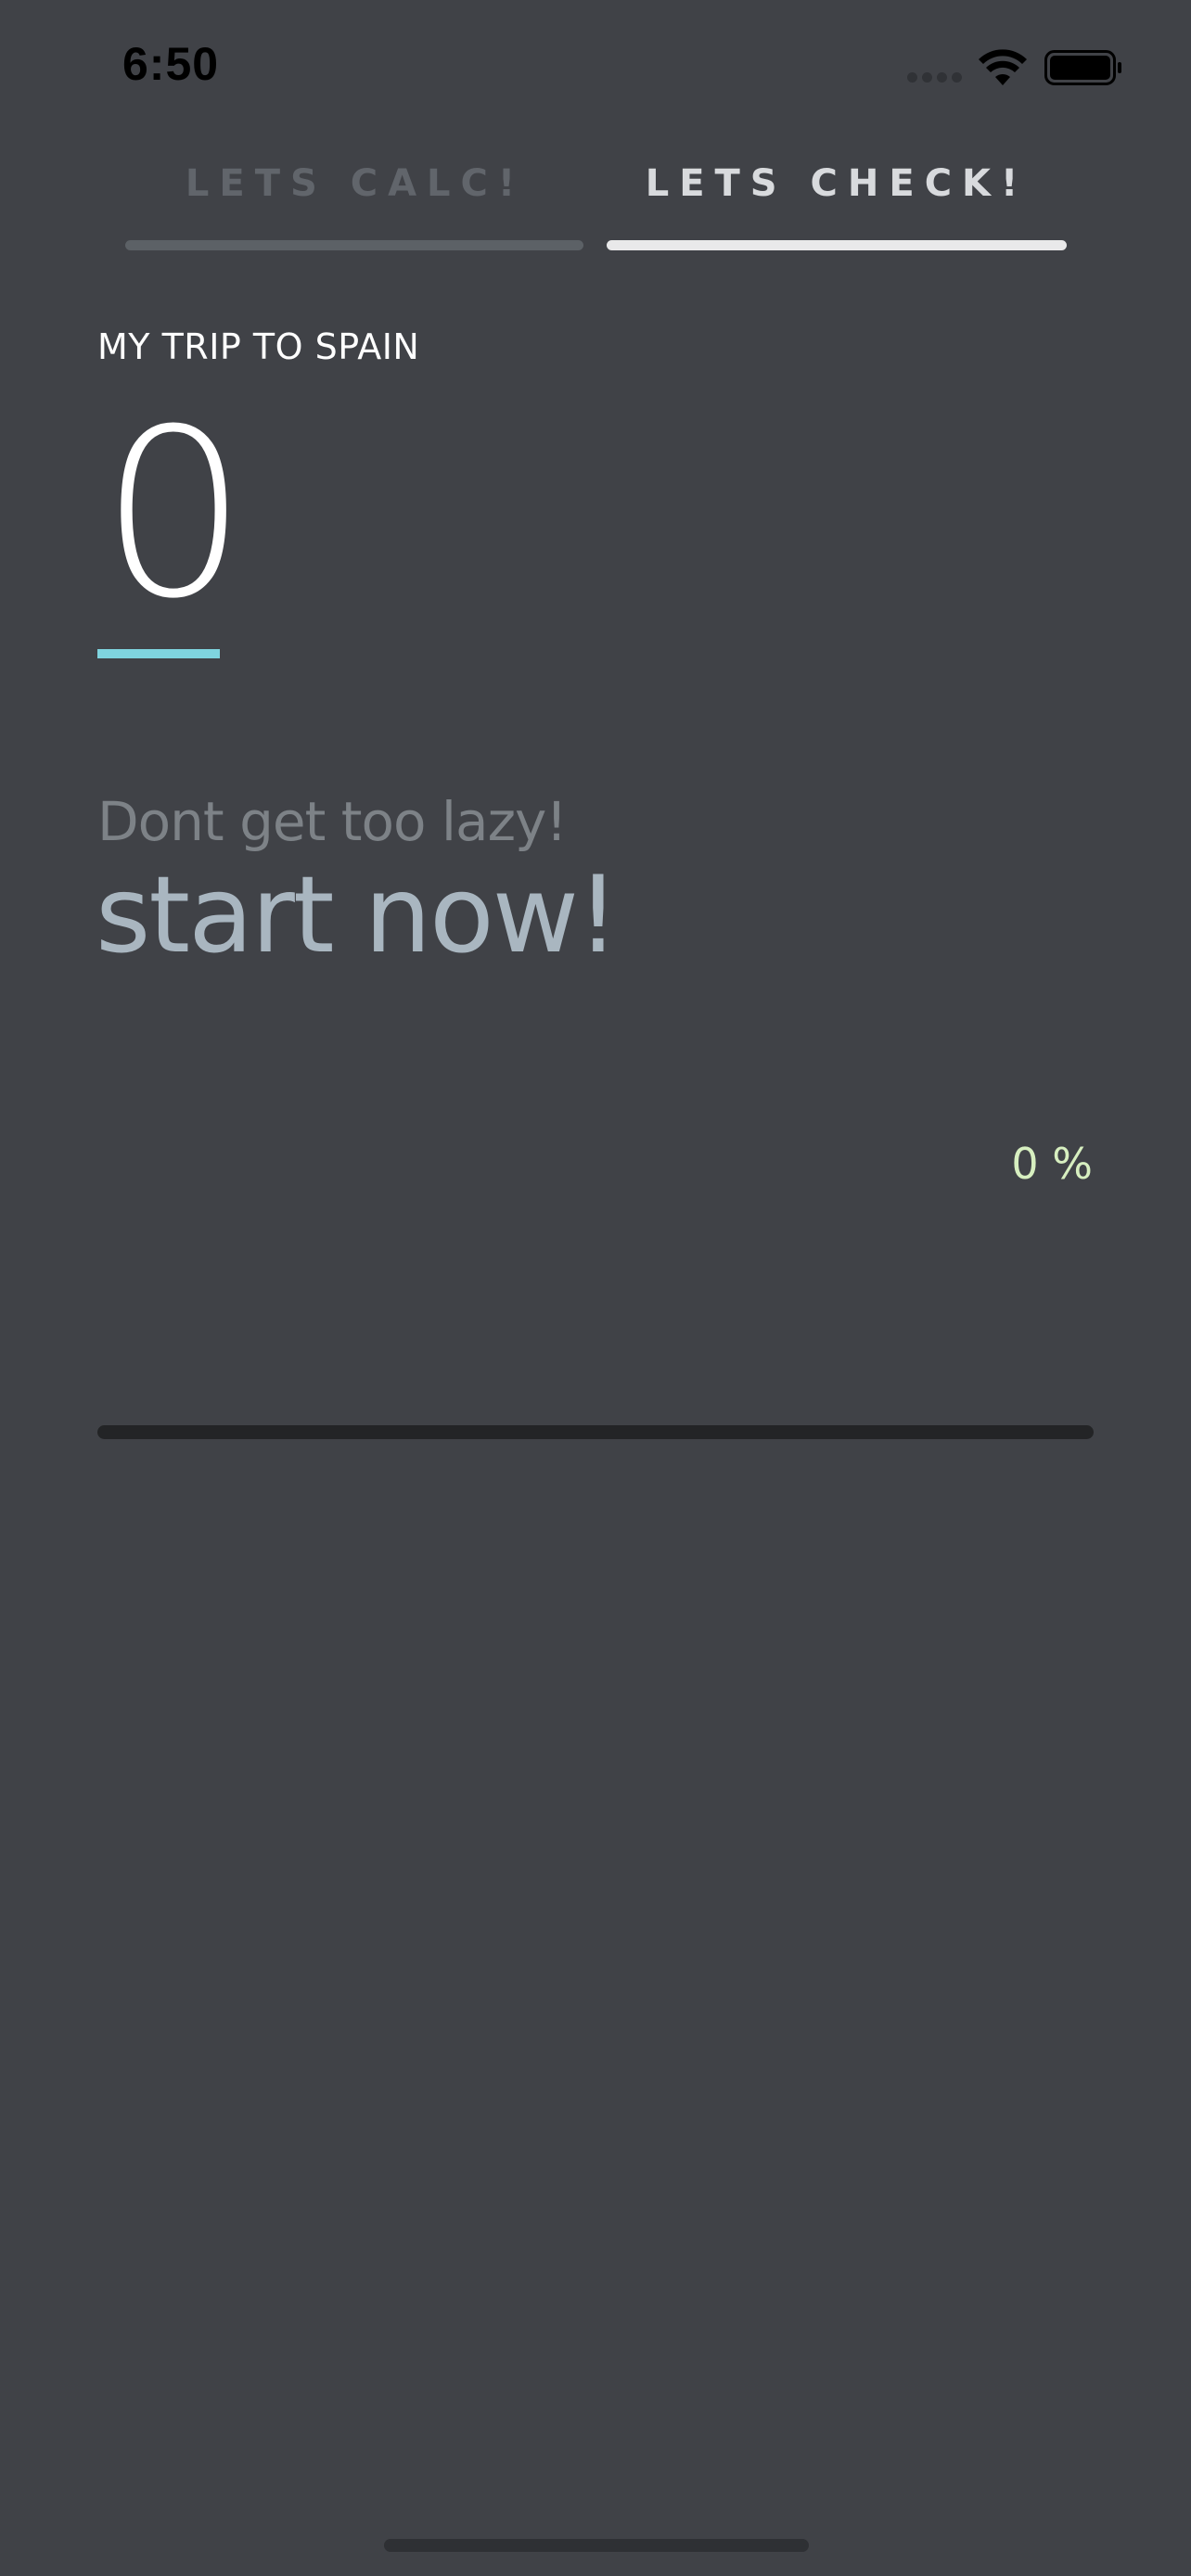 Image resolution: width=1191 pixels, height=2576 pixels. What do you see at coordinates (1003, 67) in the screenshot?
I see `wifi-icon` at bounding box center [1003, 67].